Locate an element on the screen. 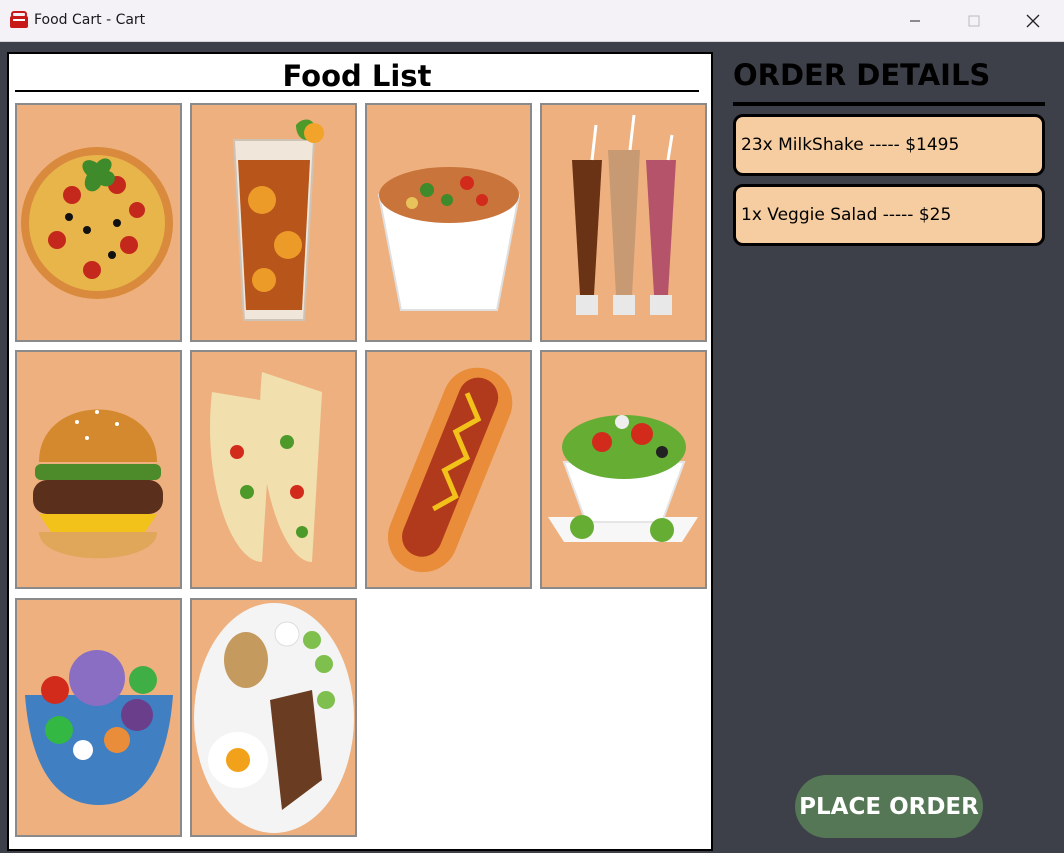  maximize-icon is located at coordinates (974, 21).